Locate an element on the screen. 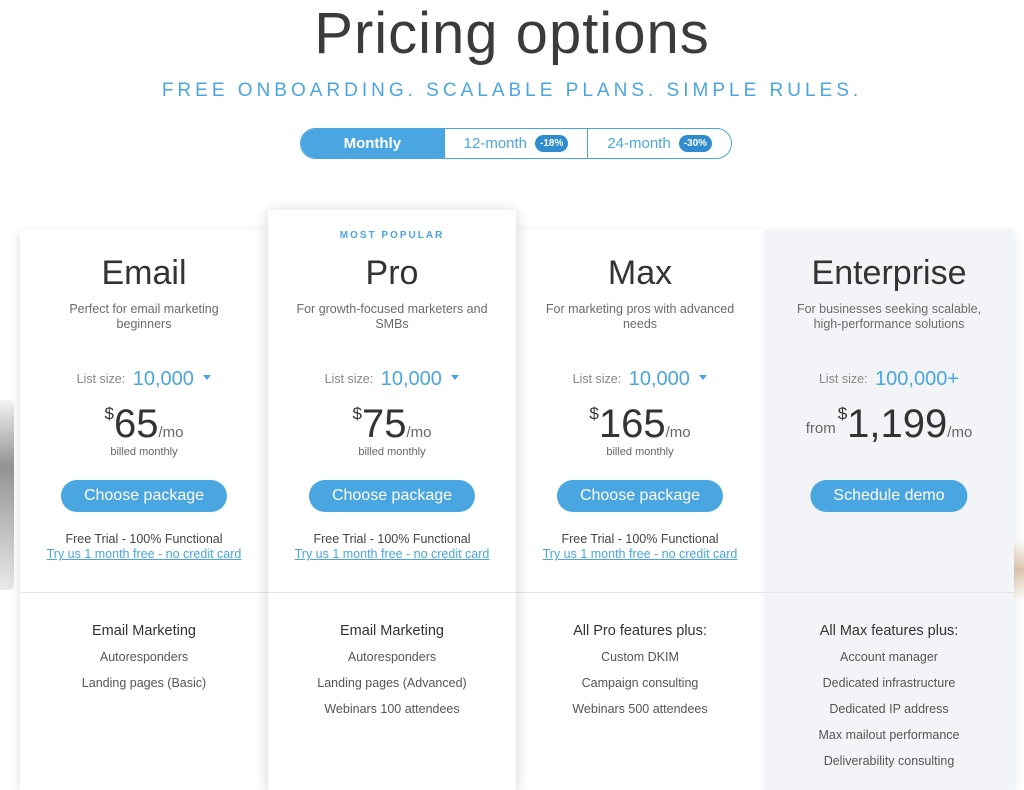 This screenshot has width=1024, height=790. plan-price: from$1,199/mo is located at coordinates (889, 424).